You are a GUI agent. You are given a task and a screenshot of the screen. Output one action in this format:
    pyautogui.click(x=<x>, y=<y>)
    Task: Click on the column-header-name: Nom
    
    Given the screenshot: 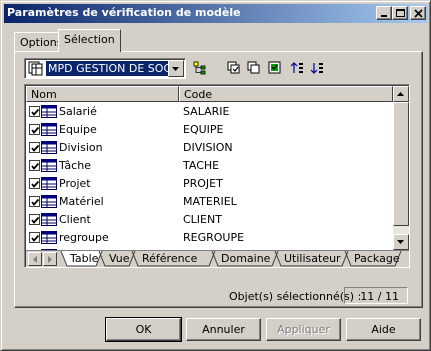 What is the action you would take?
    pyautogui.click(x=102, y=94)
    